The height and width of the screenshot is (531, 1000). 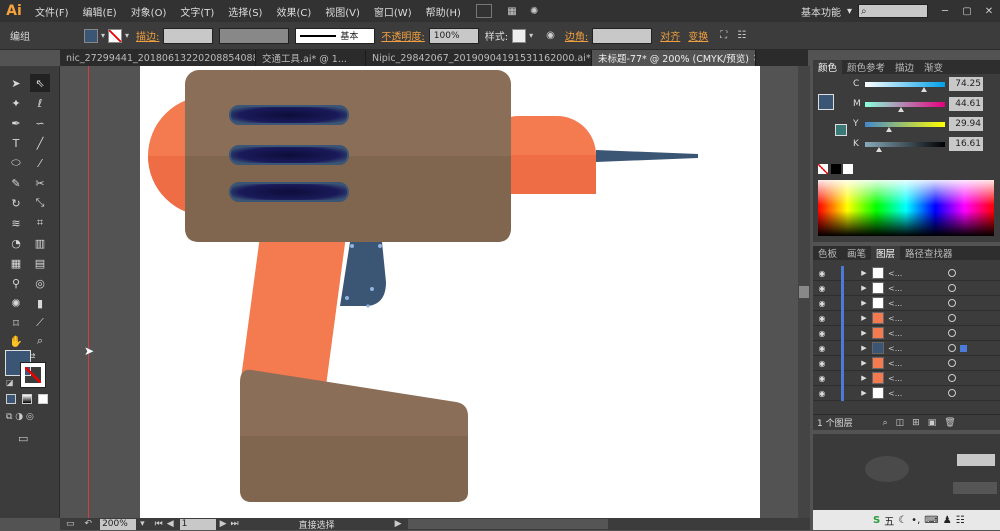 I want to click on slice-tool-icon: ⟋, so click(x=40, y=323).